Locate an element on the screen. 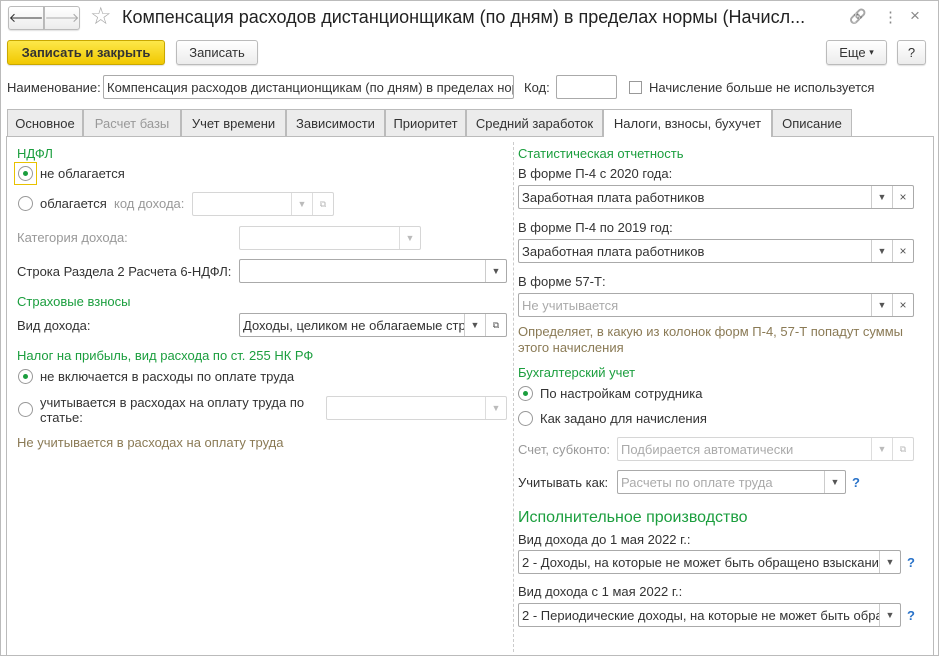  arrow-left-icon: 🡐 is located at coordinates (26, 17).